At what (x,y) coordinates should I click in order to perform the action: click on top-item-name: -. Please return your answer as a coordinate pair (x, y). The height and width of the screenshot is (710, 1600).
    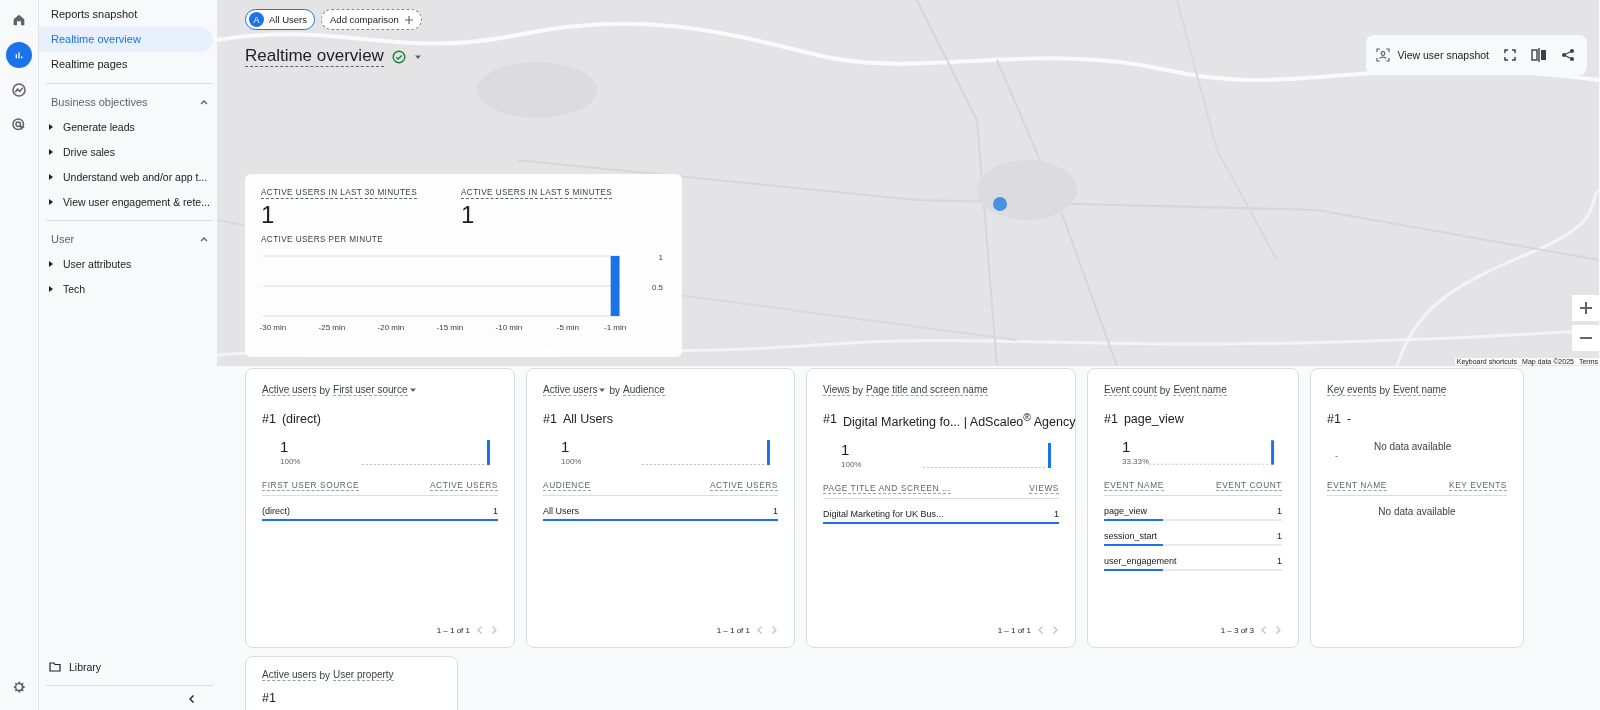
    Looking at the image, I should click on (1349, 419).